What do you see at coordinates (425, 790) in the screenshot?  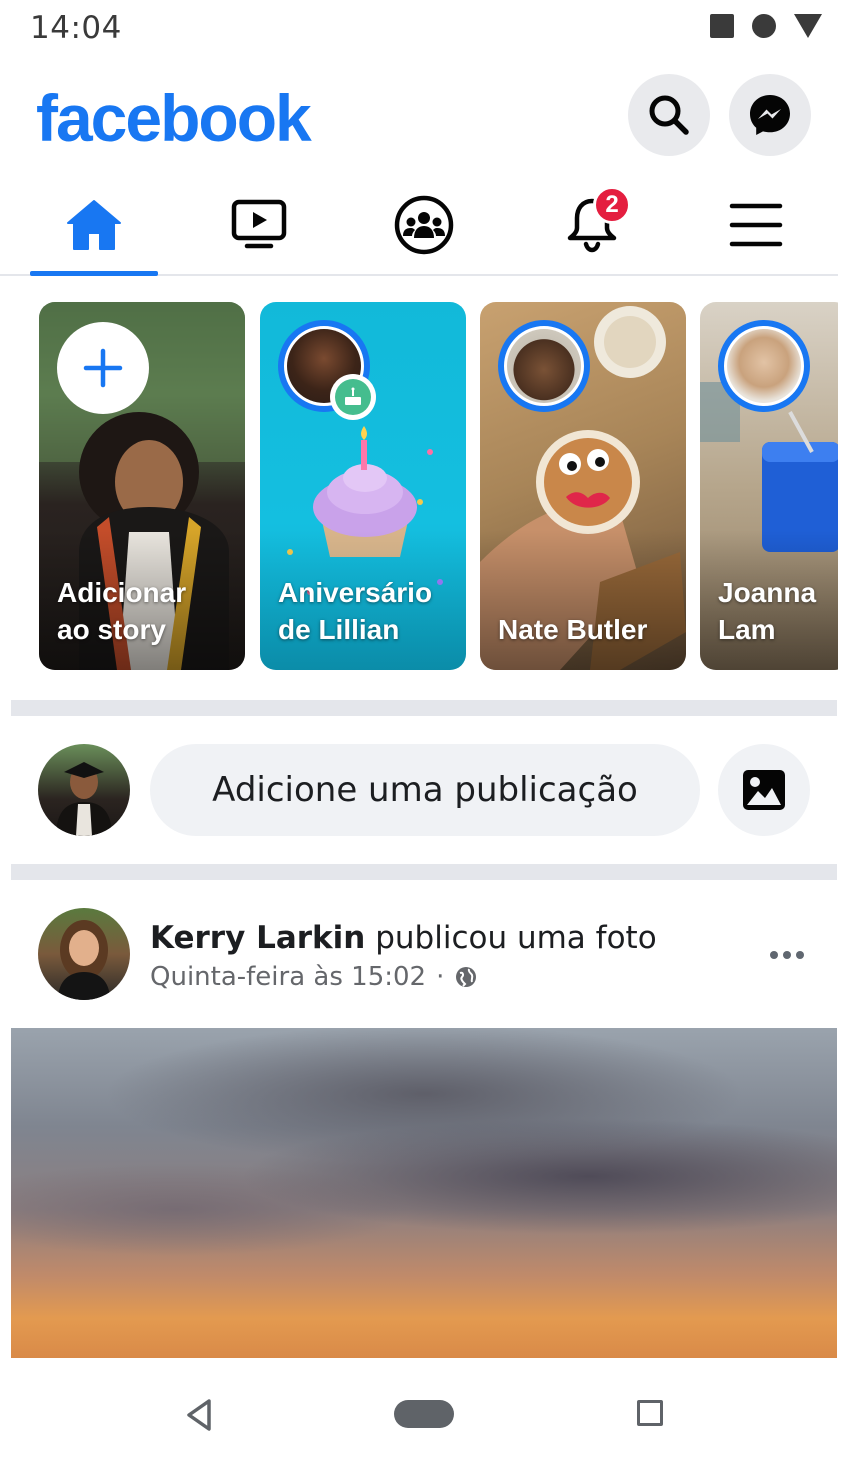 I see `create-post-input: Adicione uma publicação` at bounding box center [425, 790].